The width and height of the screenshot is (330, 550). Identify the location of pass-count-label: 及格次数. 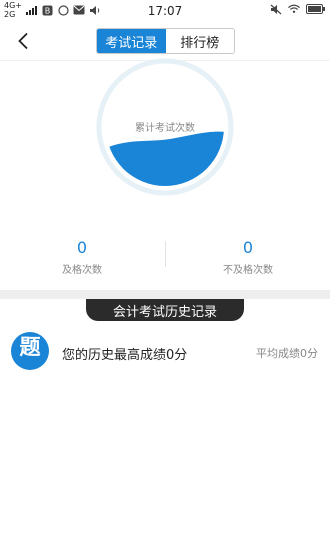
(82, 270).